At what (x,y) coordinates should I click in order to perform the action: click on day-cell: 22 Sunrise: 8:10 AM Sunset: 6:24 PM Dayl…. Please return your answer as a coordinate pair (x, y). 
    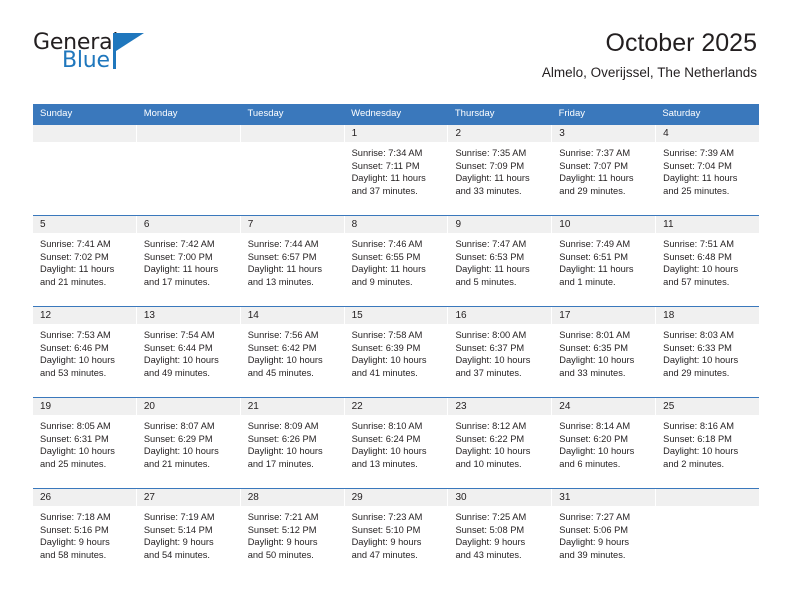
    Looking at the image, I should click on (396, 443).